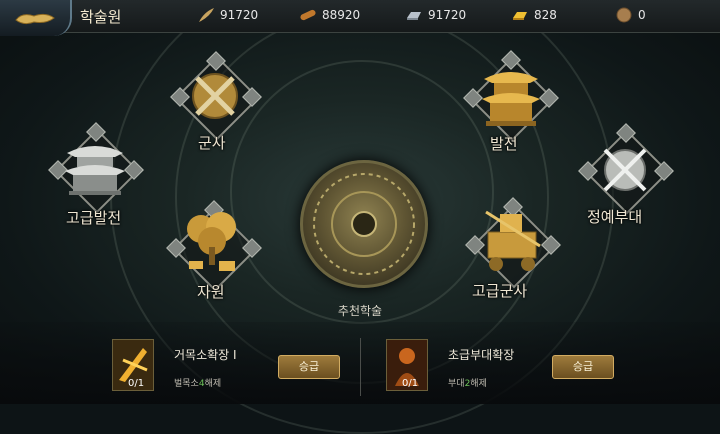  Describe the element at coordinates (513, 240) in the screenshot. I see `golden-siege-weapon-icon` at that location.